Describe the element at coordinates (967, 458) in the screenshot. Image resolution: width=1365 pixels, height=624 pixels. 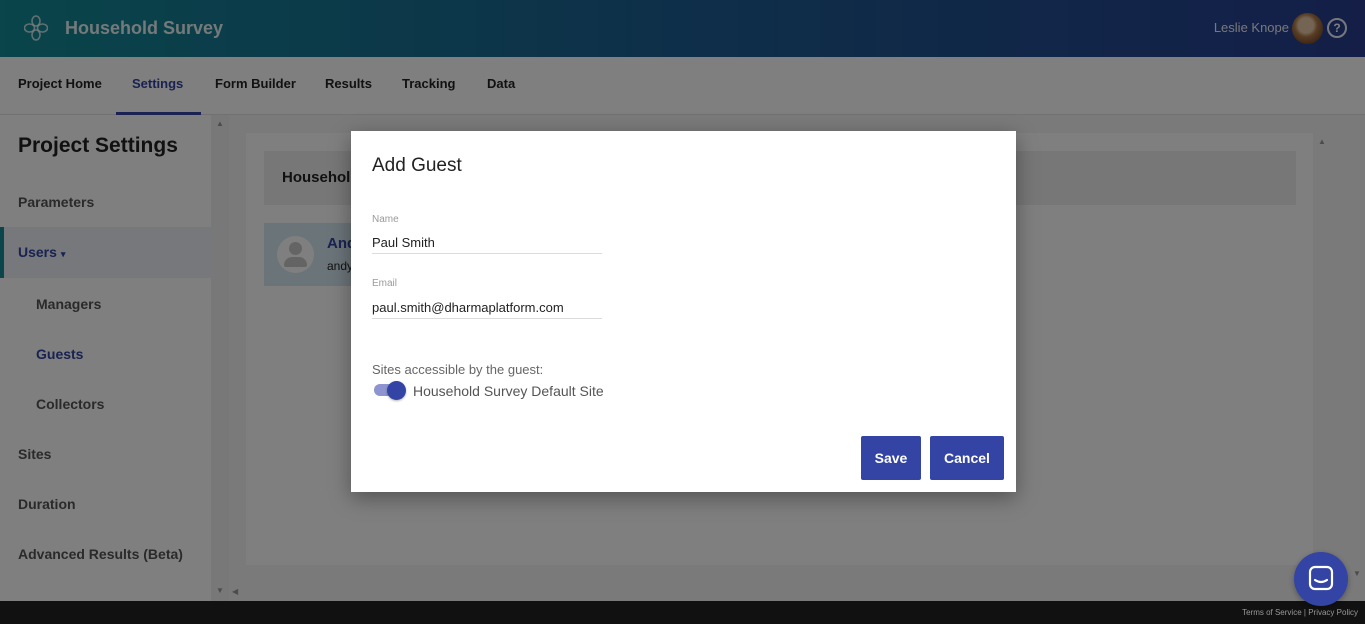
I see `cancel-button: Cancel` at that location.